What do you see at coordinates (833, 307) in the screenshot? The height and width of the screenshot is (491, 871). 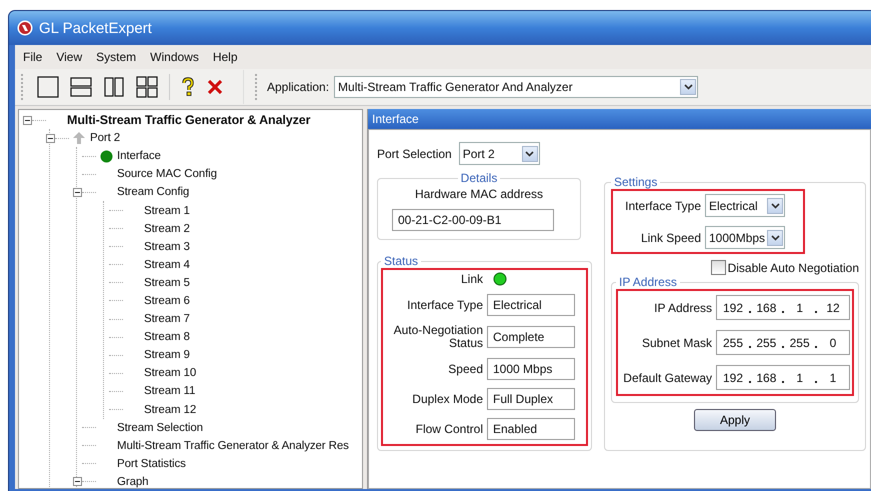 I see `ip-octet: 12` at bounding box center [833, 307].